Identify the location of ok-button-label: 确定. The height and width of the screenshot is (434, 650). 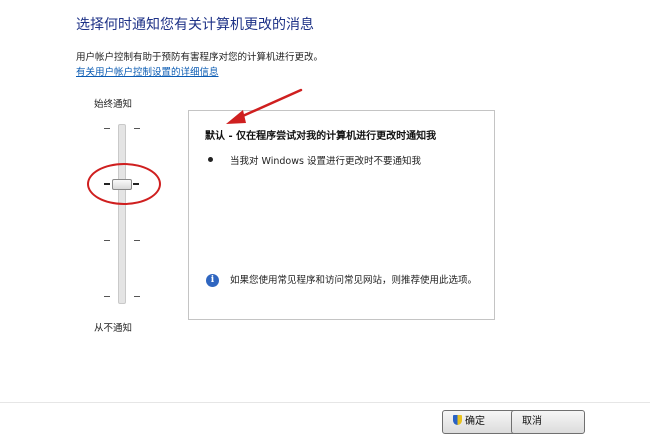
(475, 421).